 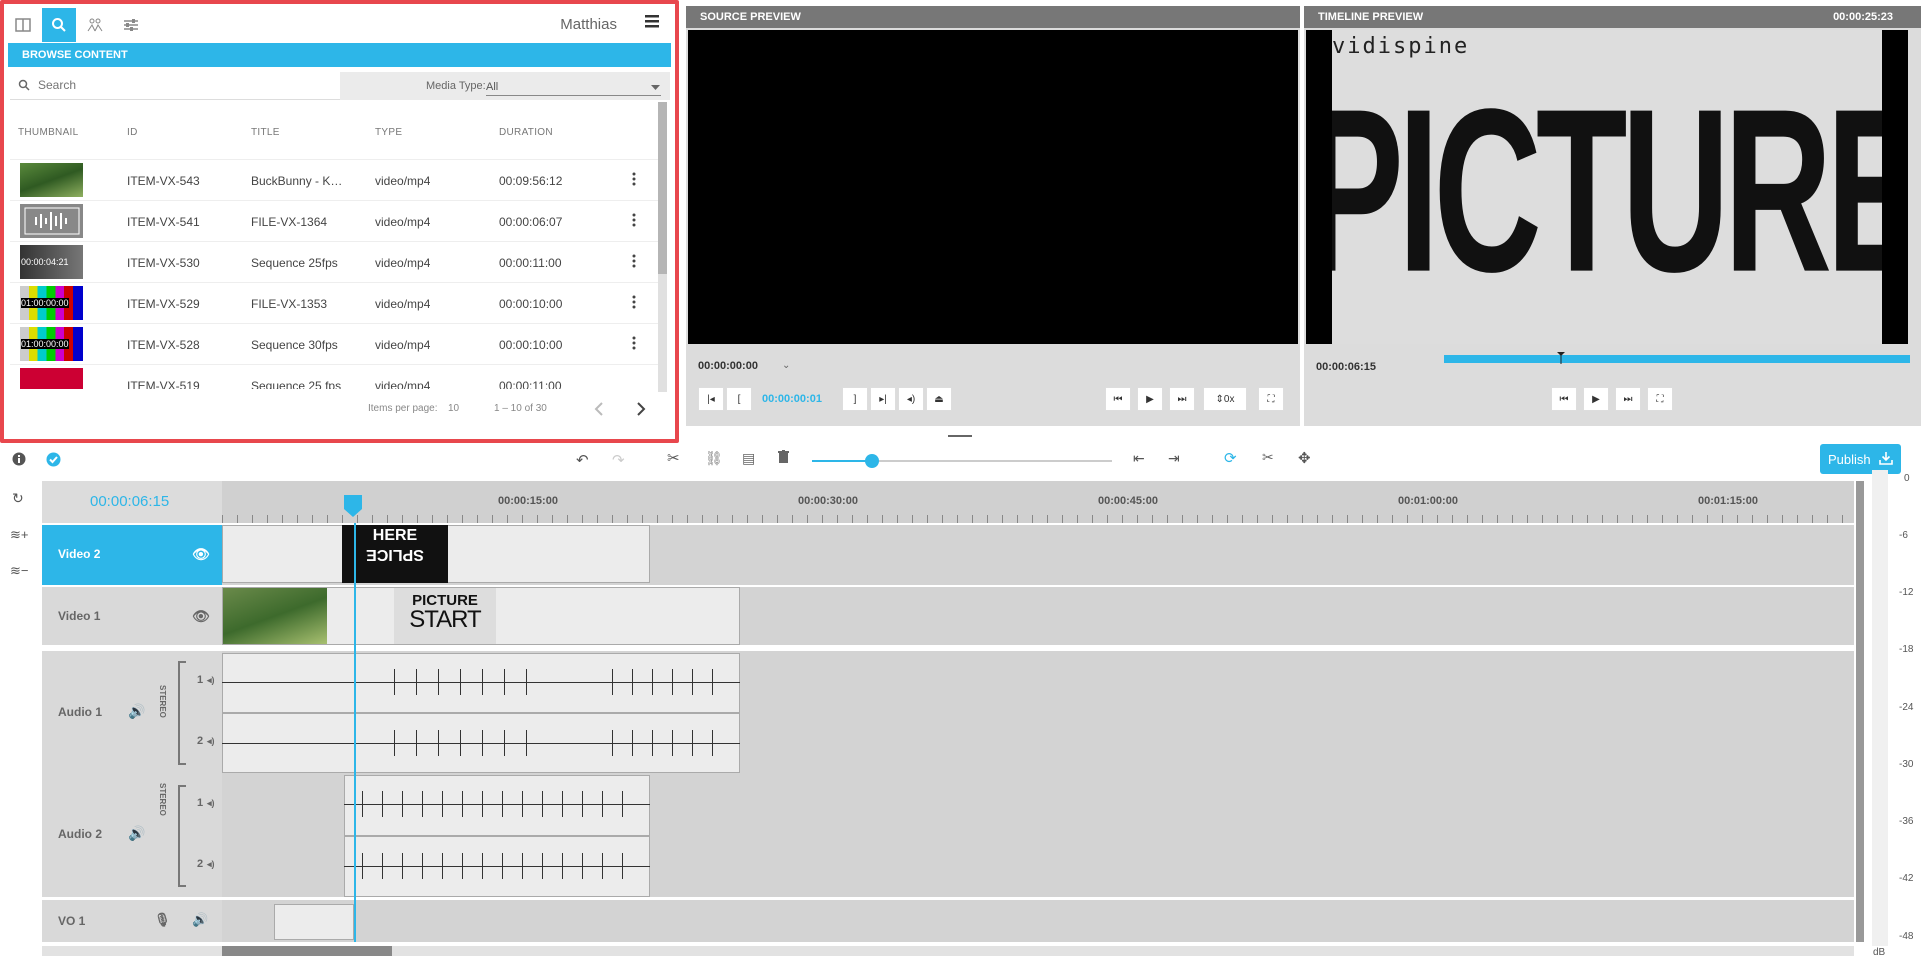 What do you see at coordinates (1268, 457) in the screenshot?
I see `razor-icon: ✂` at bounding box center [1268, 457].